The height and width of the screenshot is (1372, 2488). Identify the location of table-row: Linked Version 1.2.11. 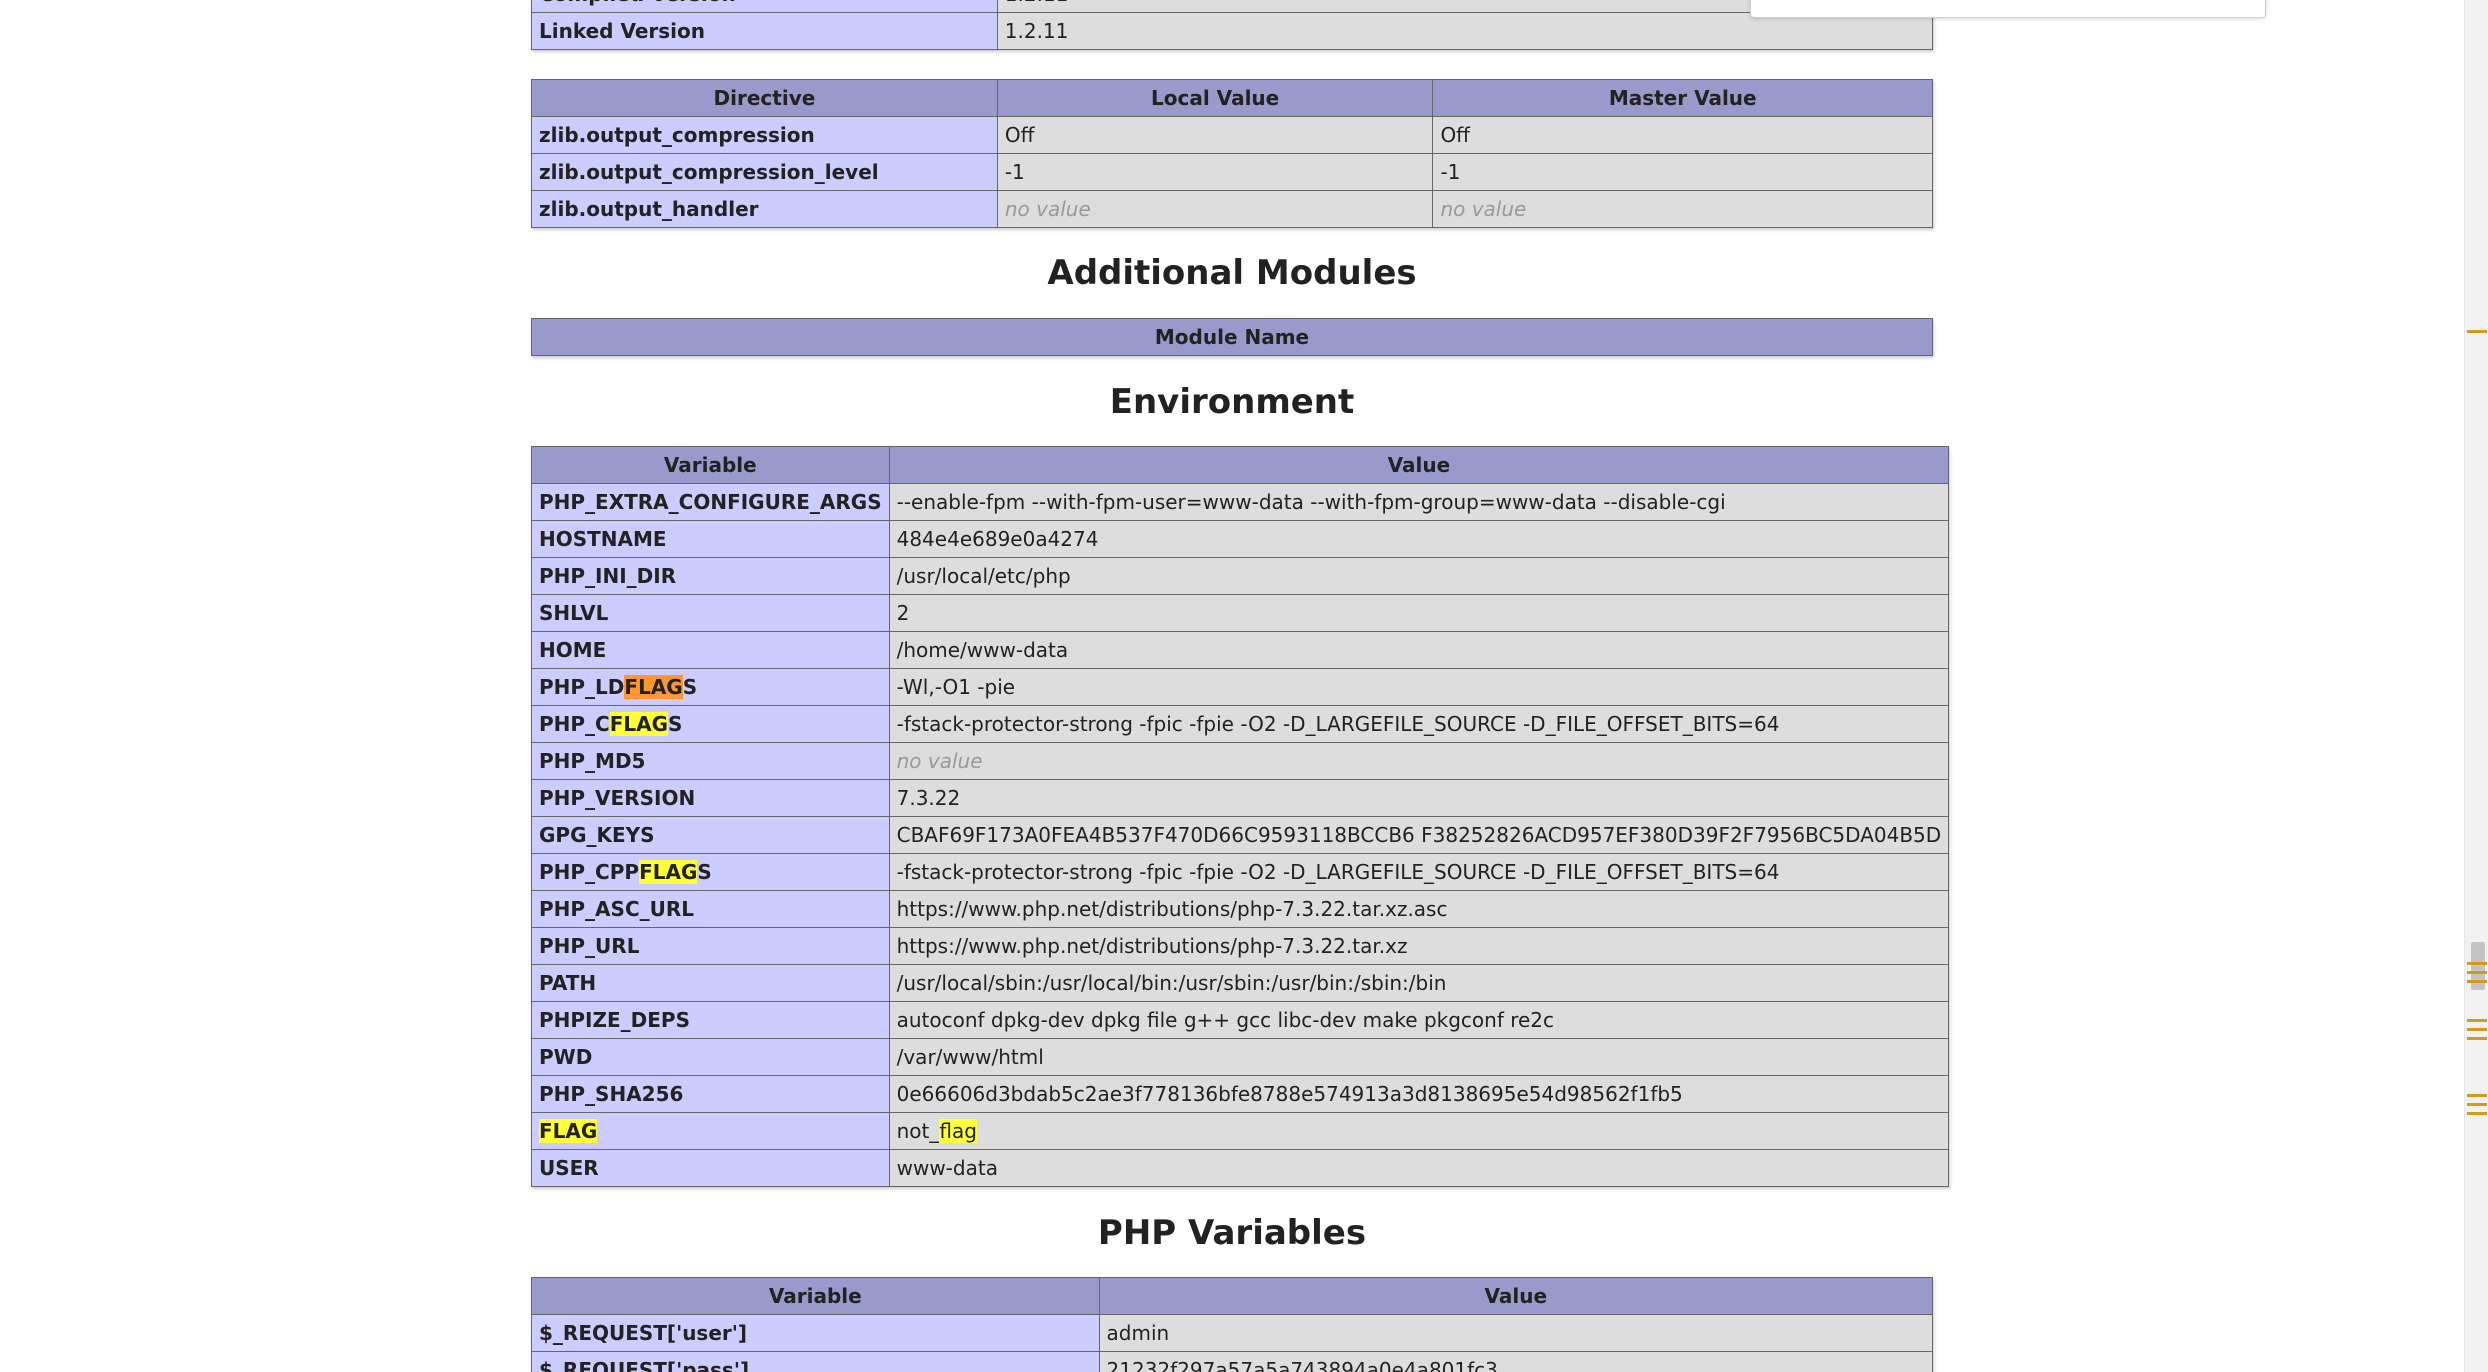
(1232, 31).